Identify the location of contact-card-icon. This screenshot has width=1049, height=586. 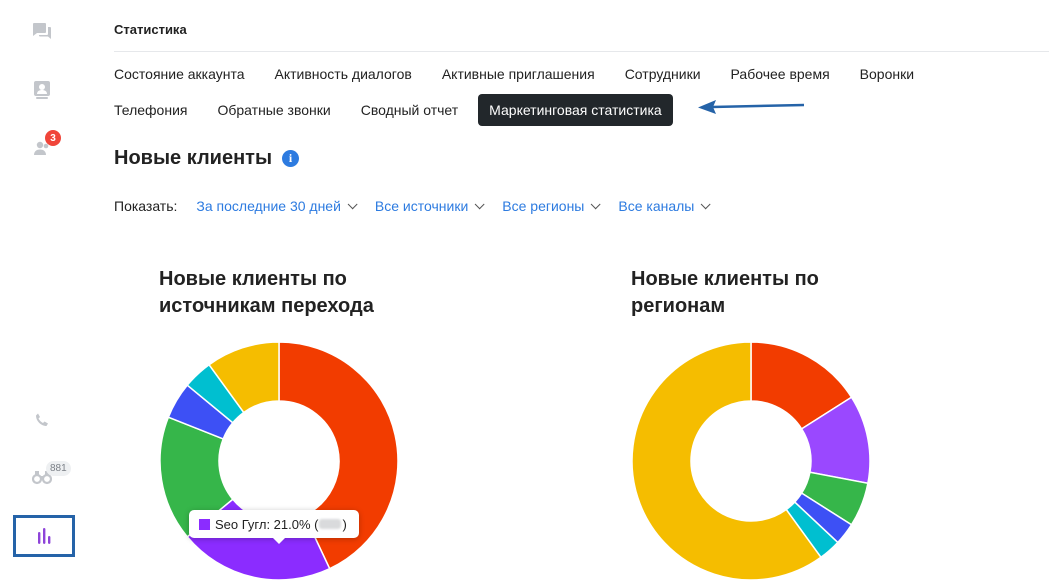
(42, 89).